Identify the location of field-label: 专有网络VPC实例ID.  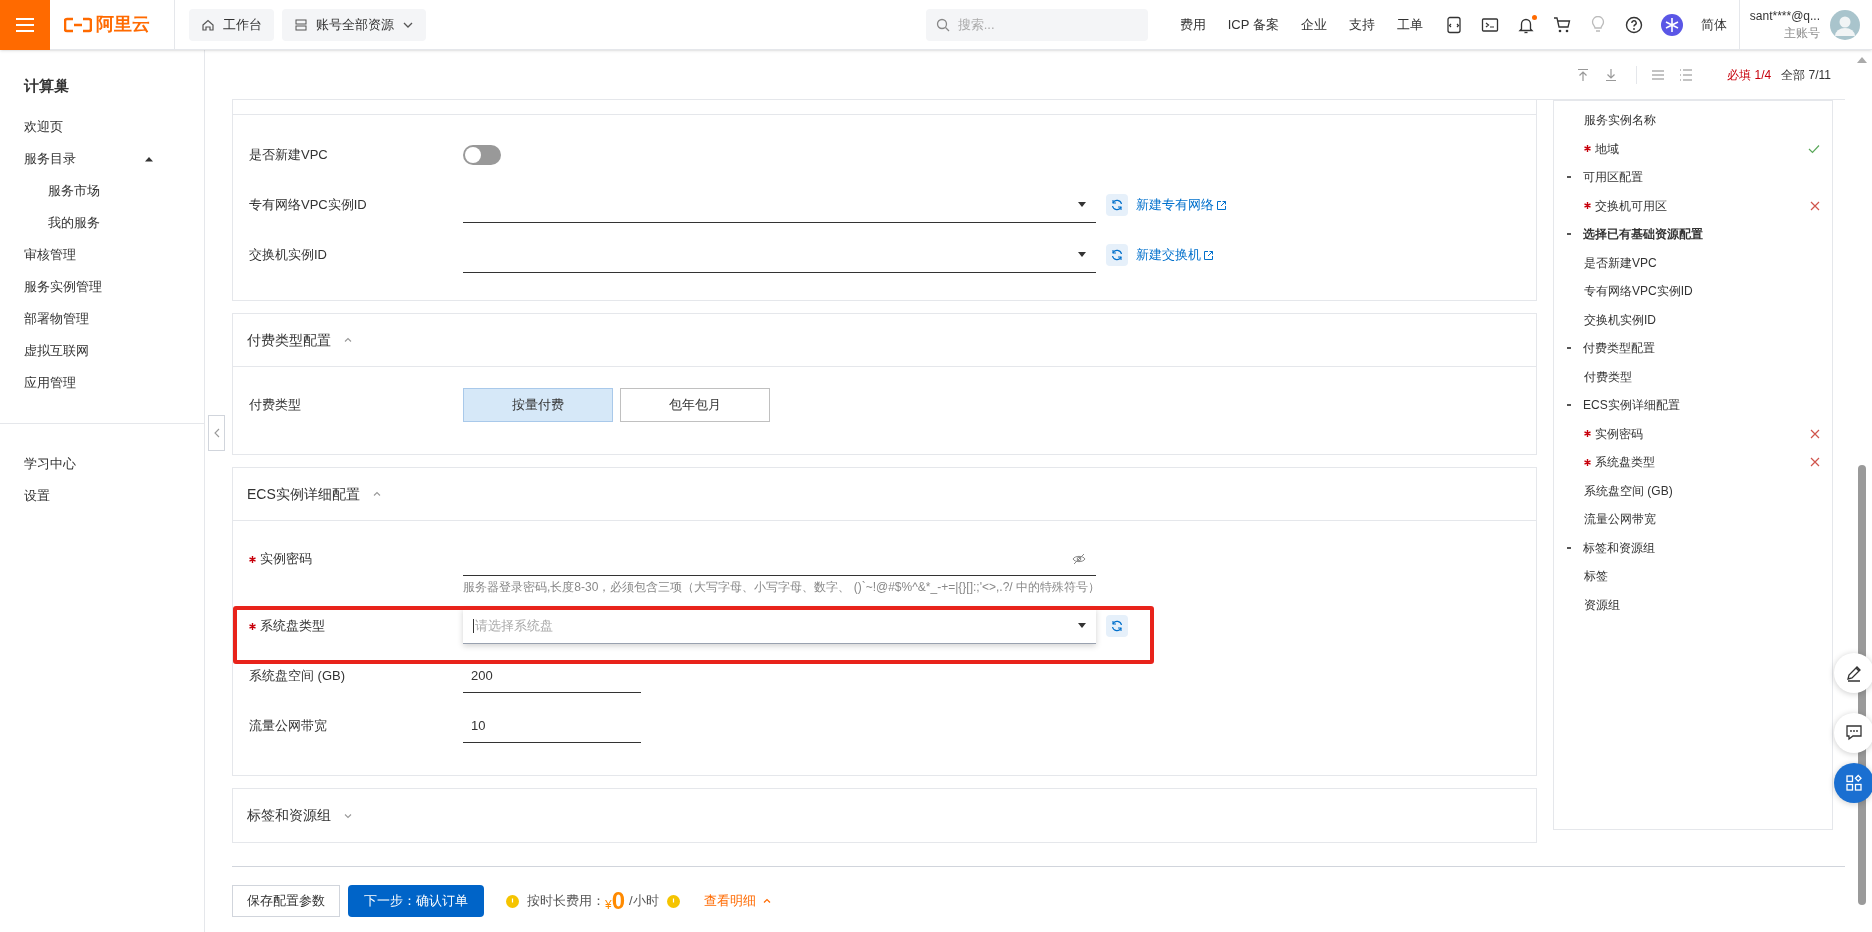
(308, 205).